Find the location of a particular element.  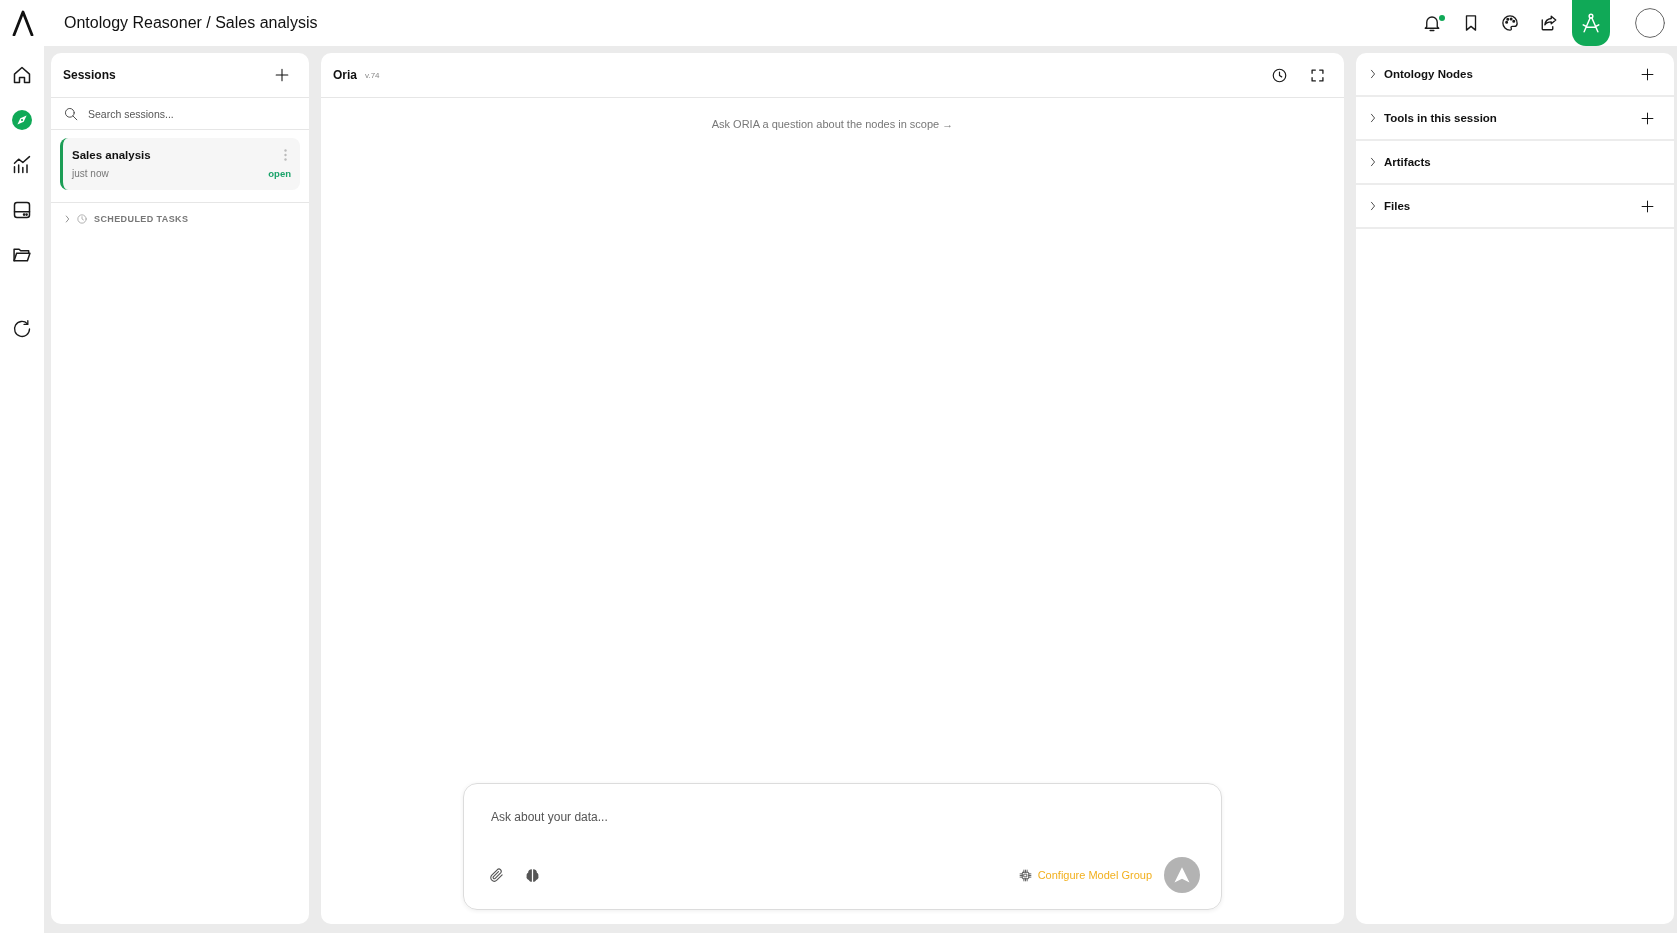

fullscreen-icon is located at coordinates (1317, 75).